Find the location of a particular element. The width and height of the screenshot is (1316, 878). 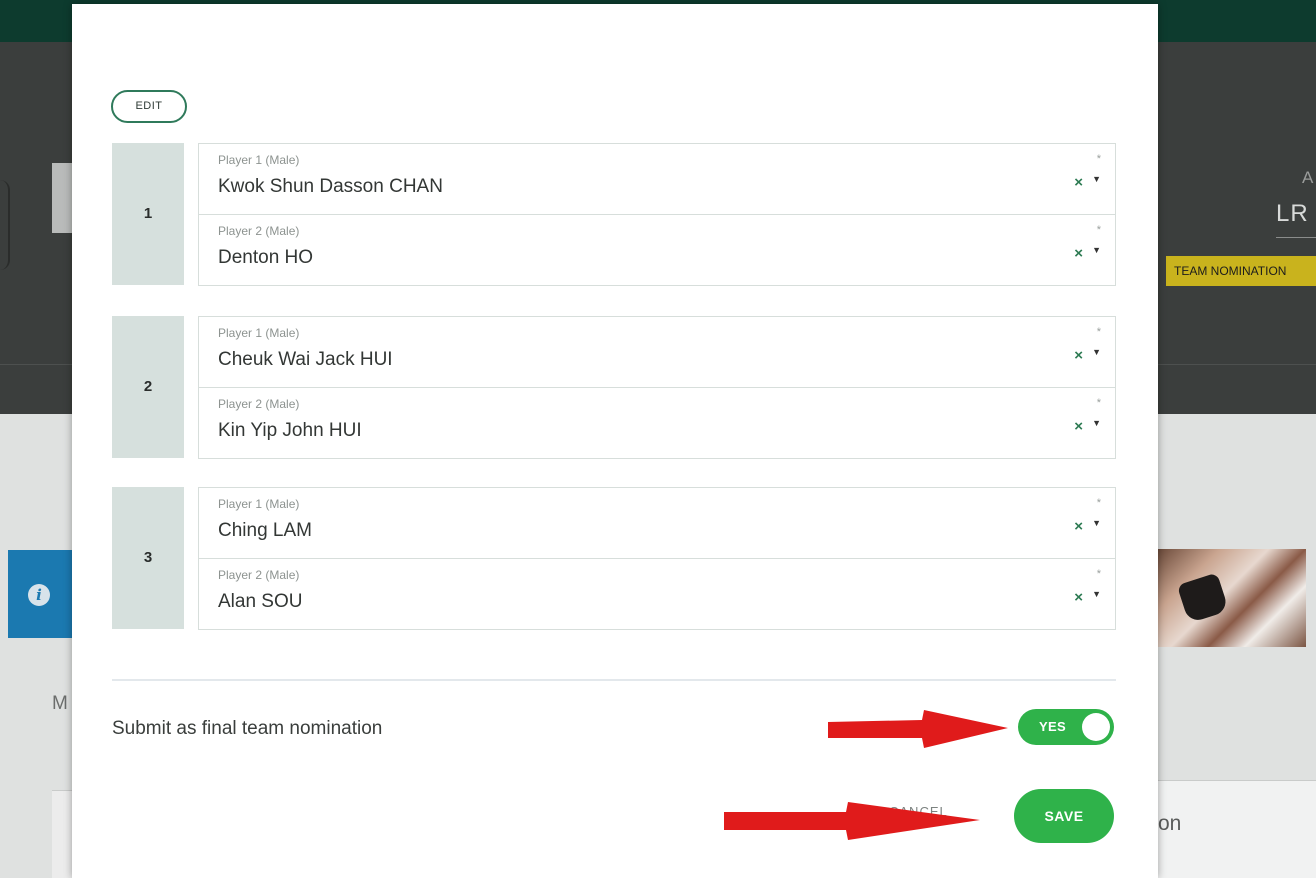

info-icon: i is located at coordinates (39, 595).